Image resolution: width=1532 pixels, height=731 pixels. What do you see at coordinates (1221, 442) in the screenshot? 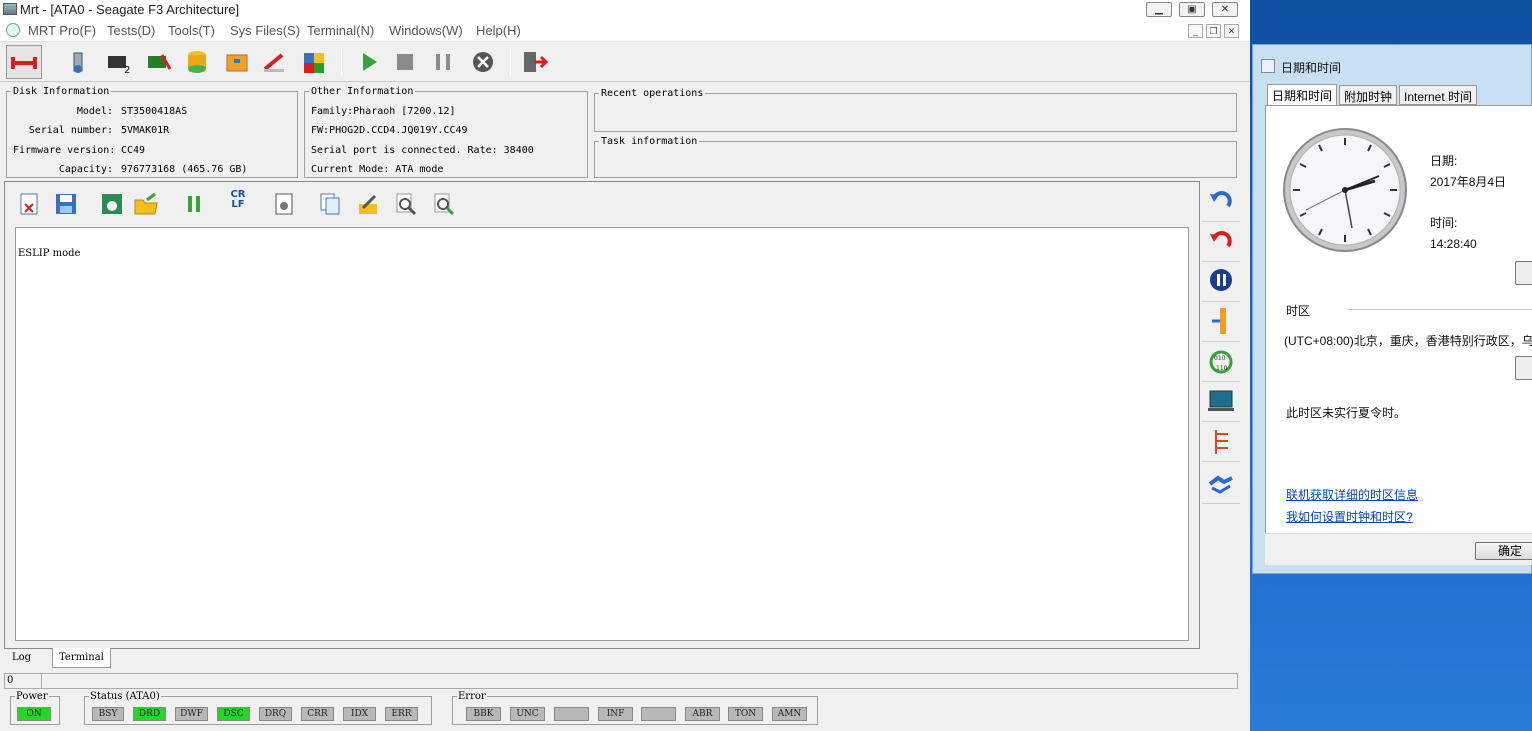
I see `tree-icon` at bounding box center [1221, 442].